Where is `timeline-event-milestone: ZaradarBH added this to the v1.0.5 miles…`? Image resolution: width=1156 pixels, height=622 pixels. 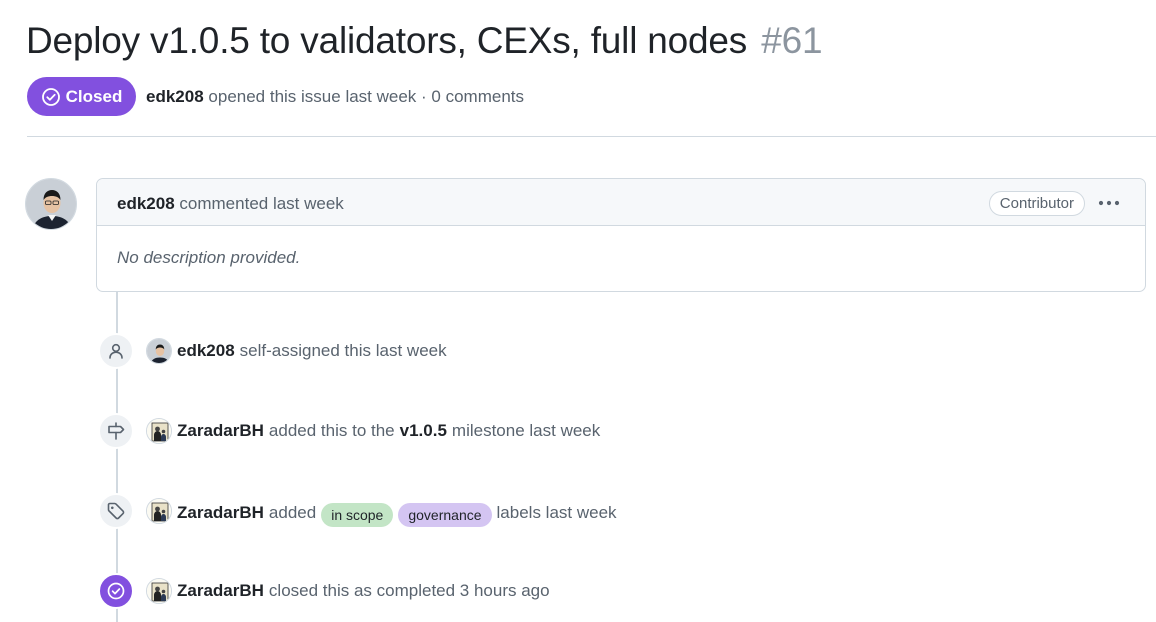
timeline-event-milestone: ZaradarBH added this to the v1.0.5 miles… is located at coordinates (598, 431).